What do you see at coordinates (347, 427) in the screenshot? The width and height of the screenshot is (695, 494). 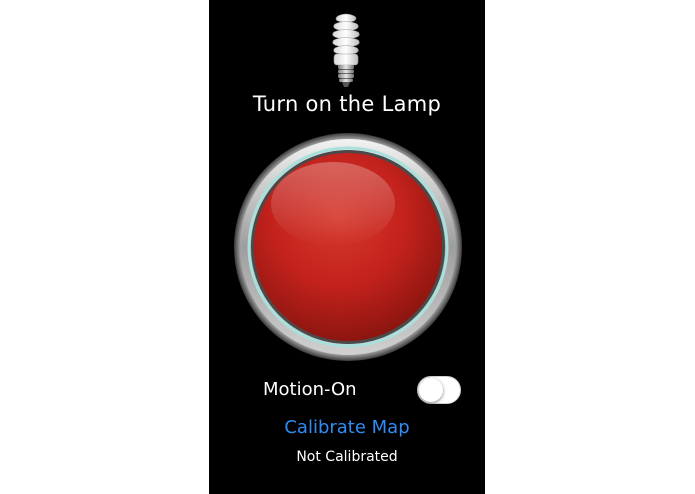 I see `calibrate-map-button: Calibrate Map` at bounding box center [347, 427].